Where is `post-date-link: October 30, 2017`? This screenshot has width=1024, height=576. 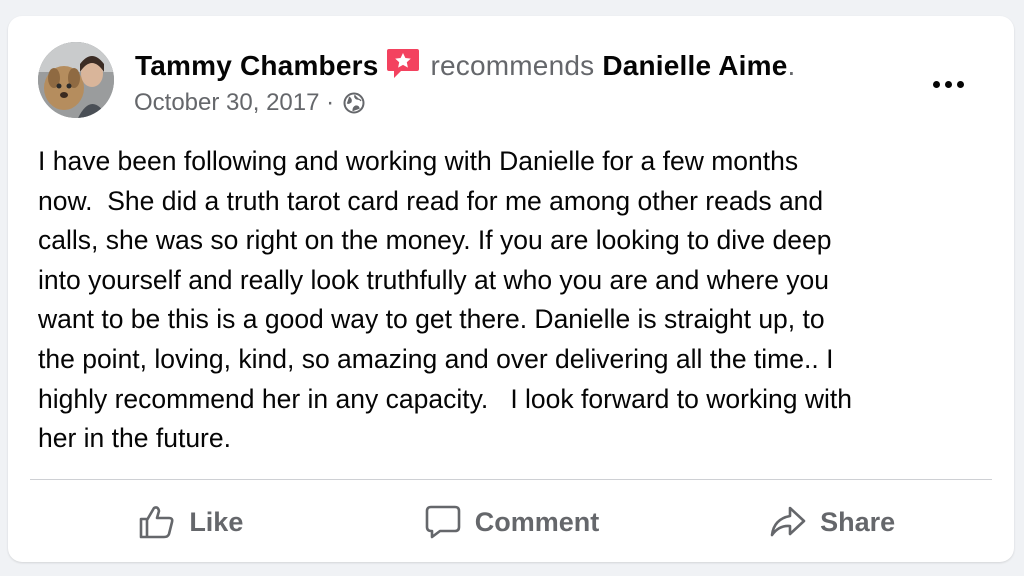
post-date-link: October 30, 2017 is located at coordinates (226, 102).